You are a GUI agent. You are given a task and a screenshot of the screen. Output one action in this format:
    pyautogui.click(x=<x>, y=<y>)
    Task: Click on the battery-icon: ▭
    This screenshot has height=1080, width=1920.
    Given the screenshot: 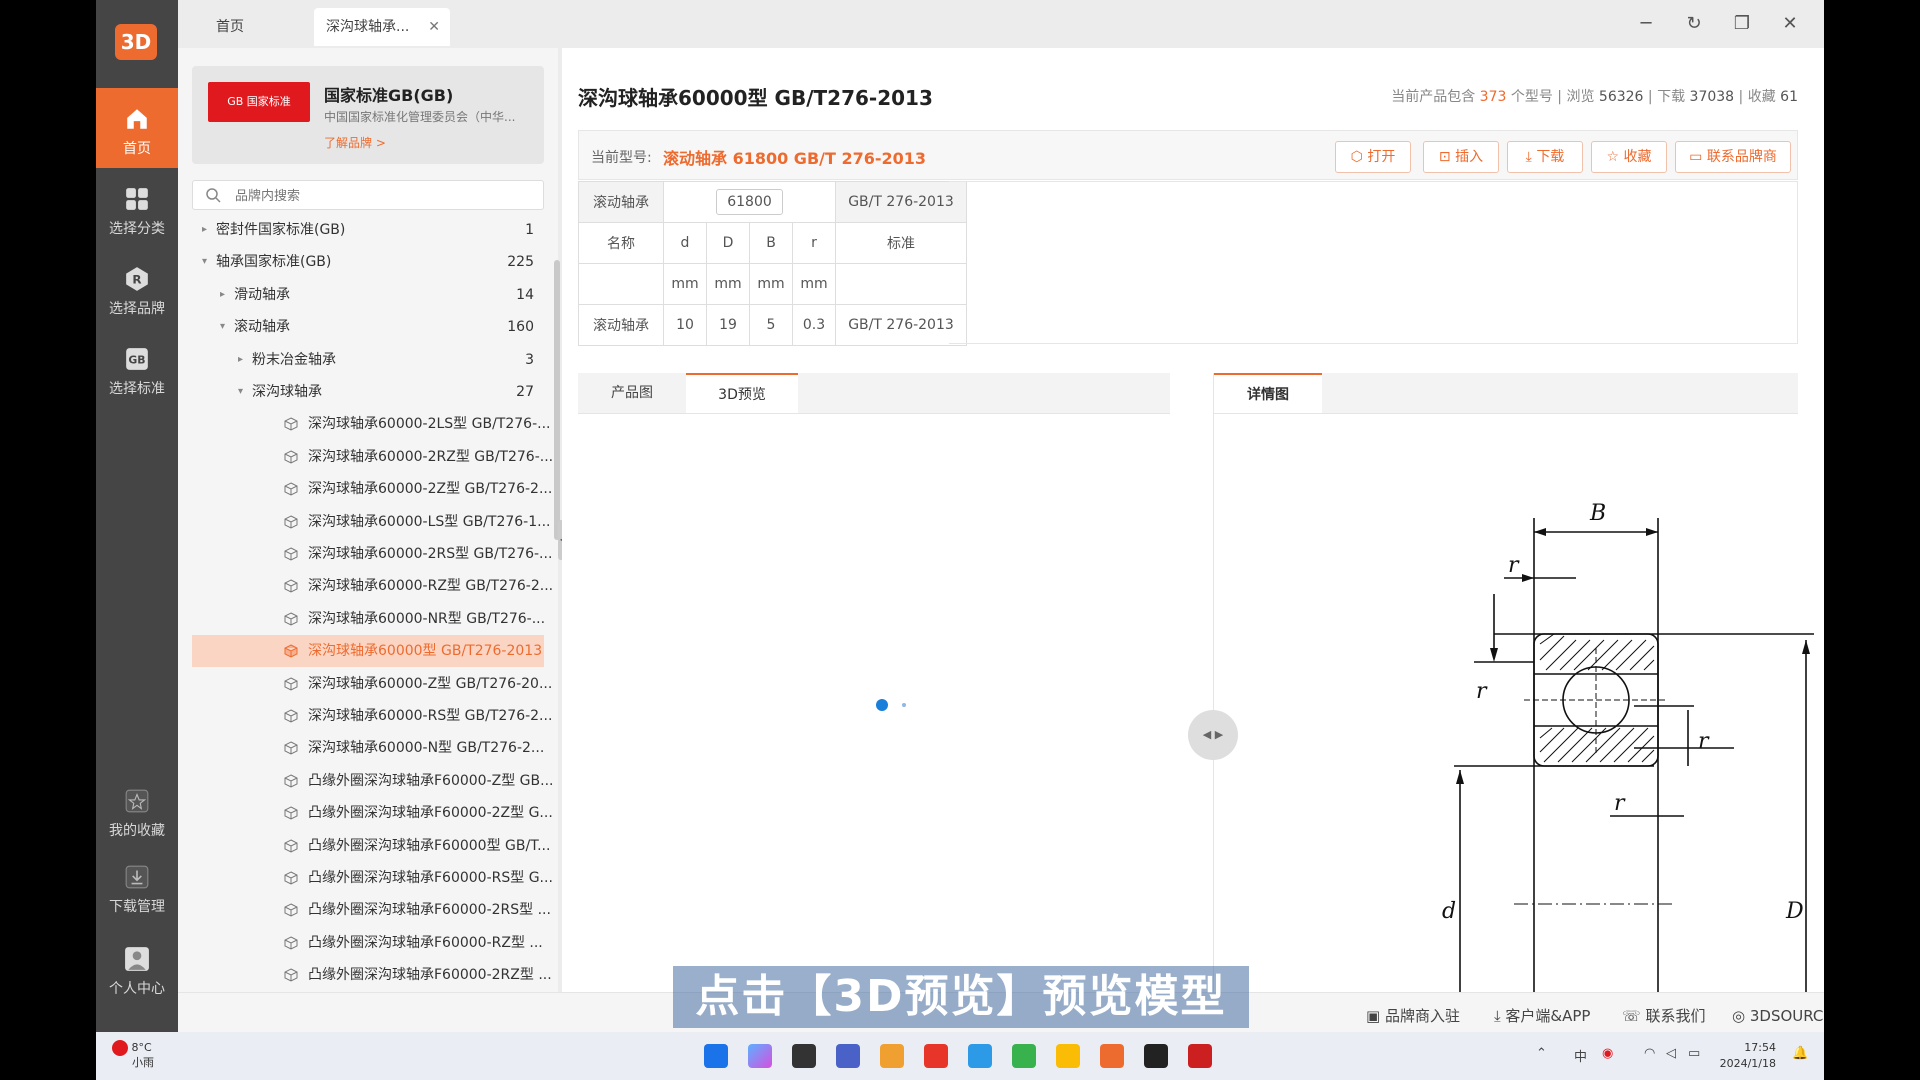 What is the action you would take?
    pyautogui.click(x=1694, y=1053)
    